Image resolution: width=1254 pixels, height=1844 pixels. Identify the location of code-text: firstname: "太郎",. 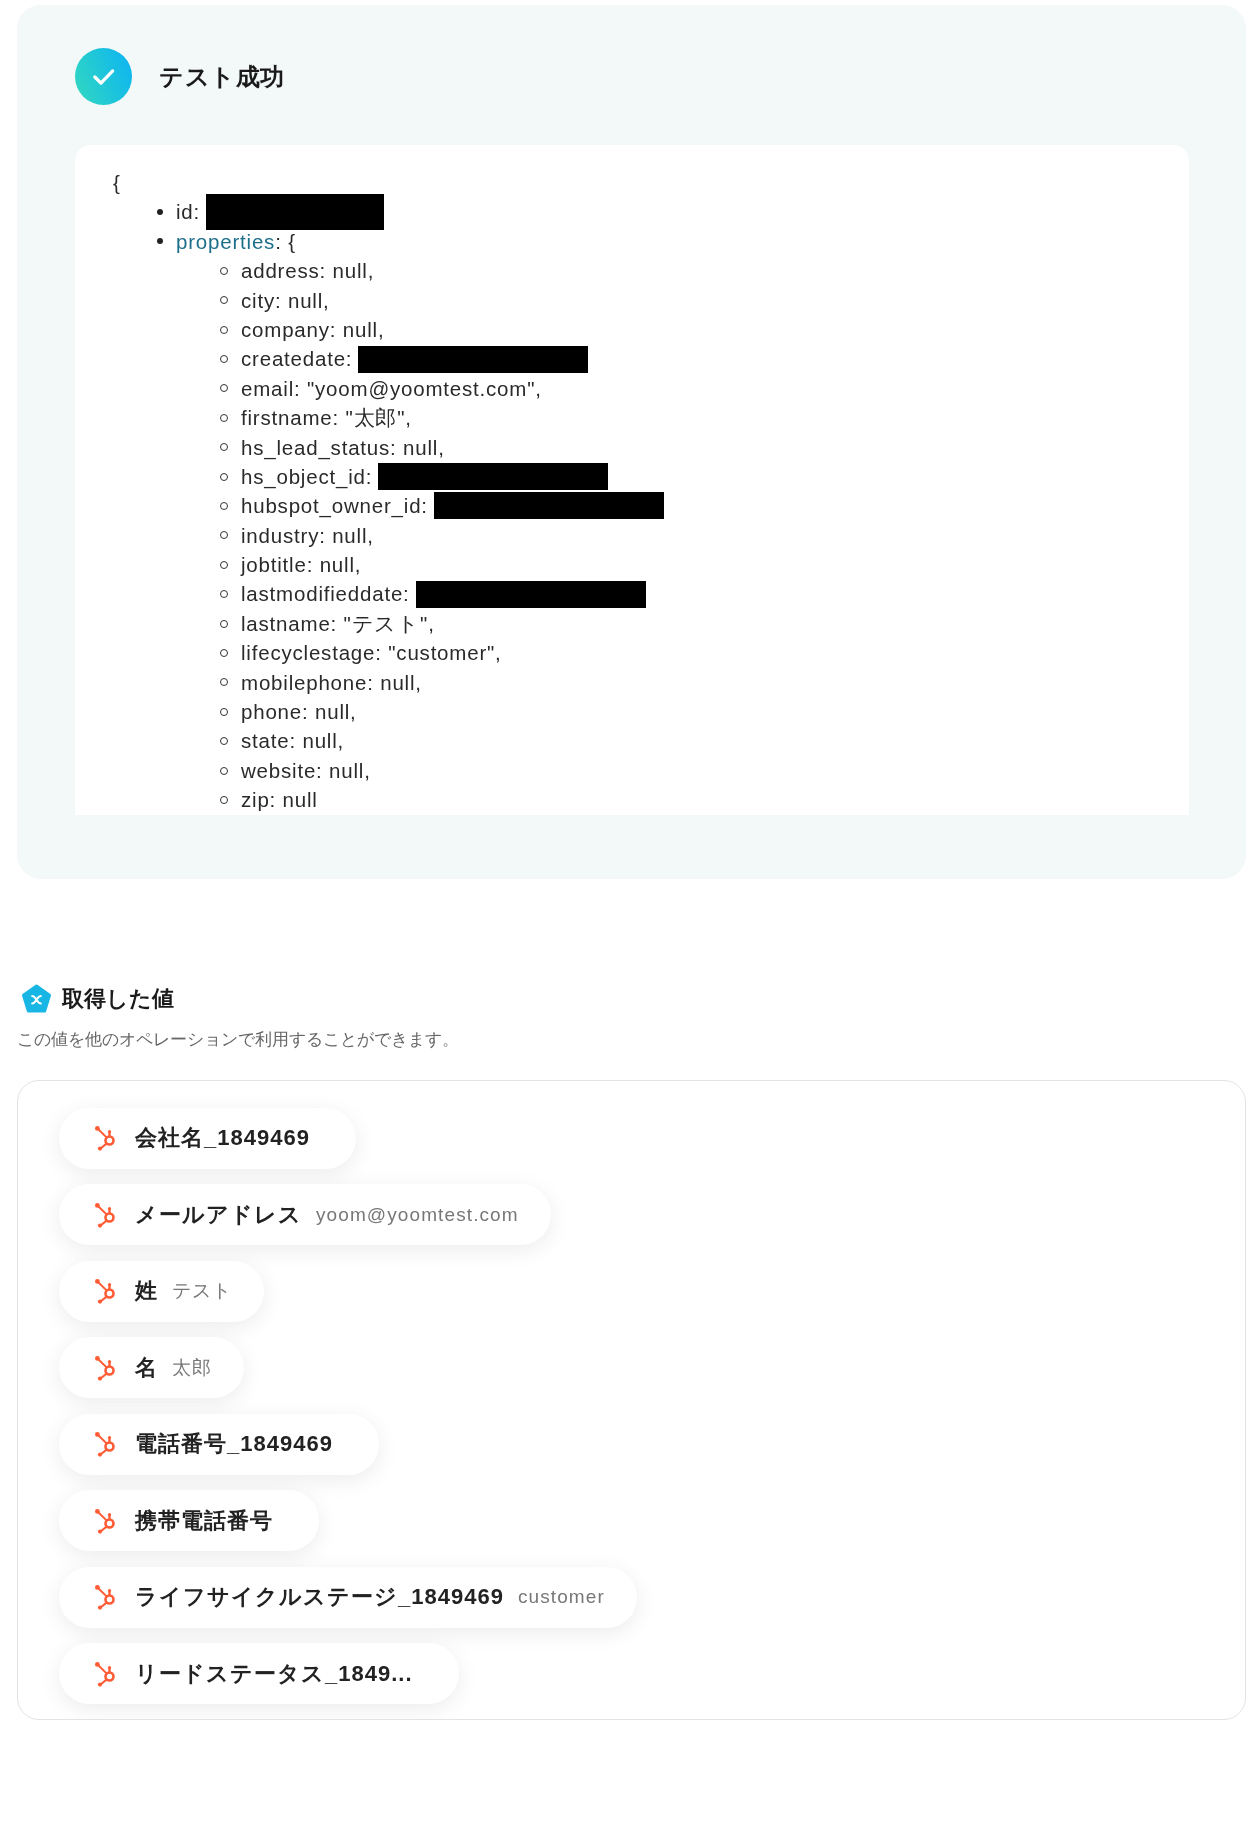
(326, 418).